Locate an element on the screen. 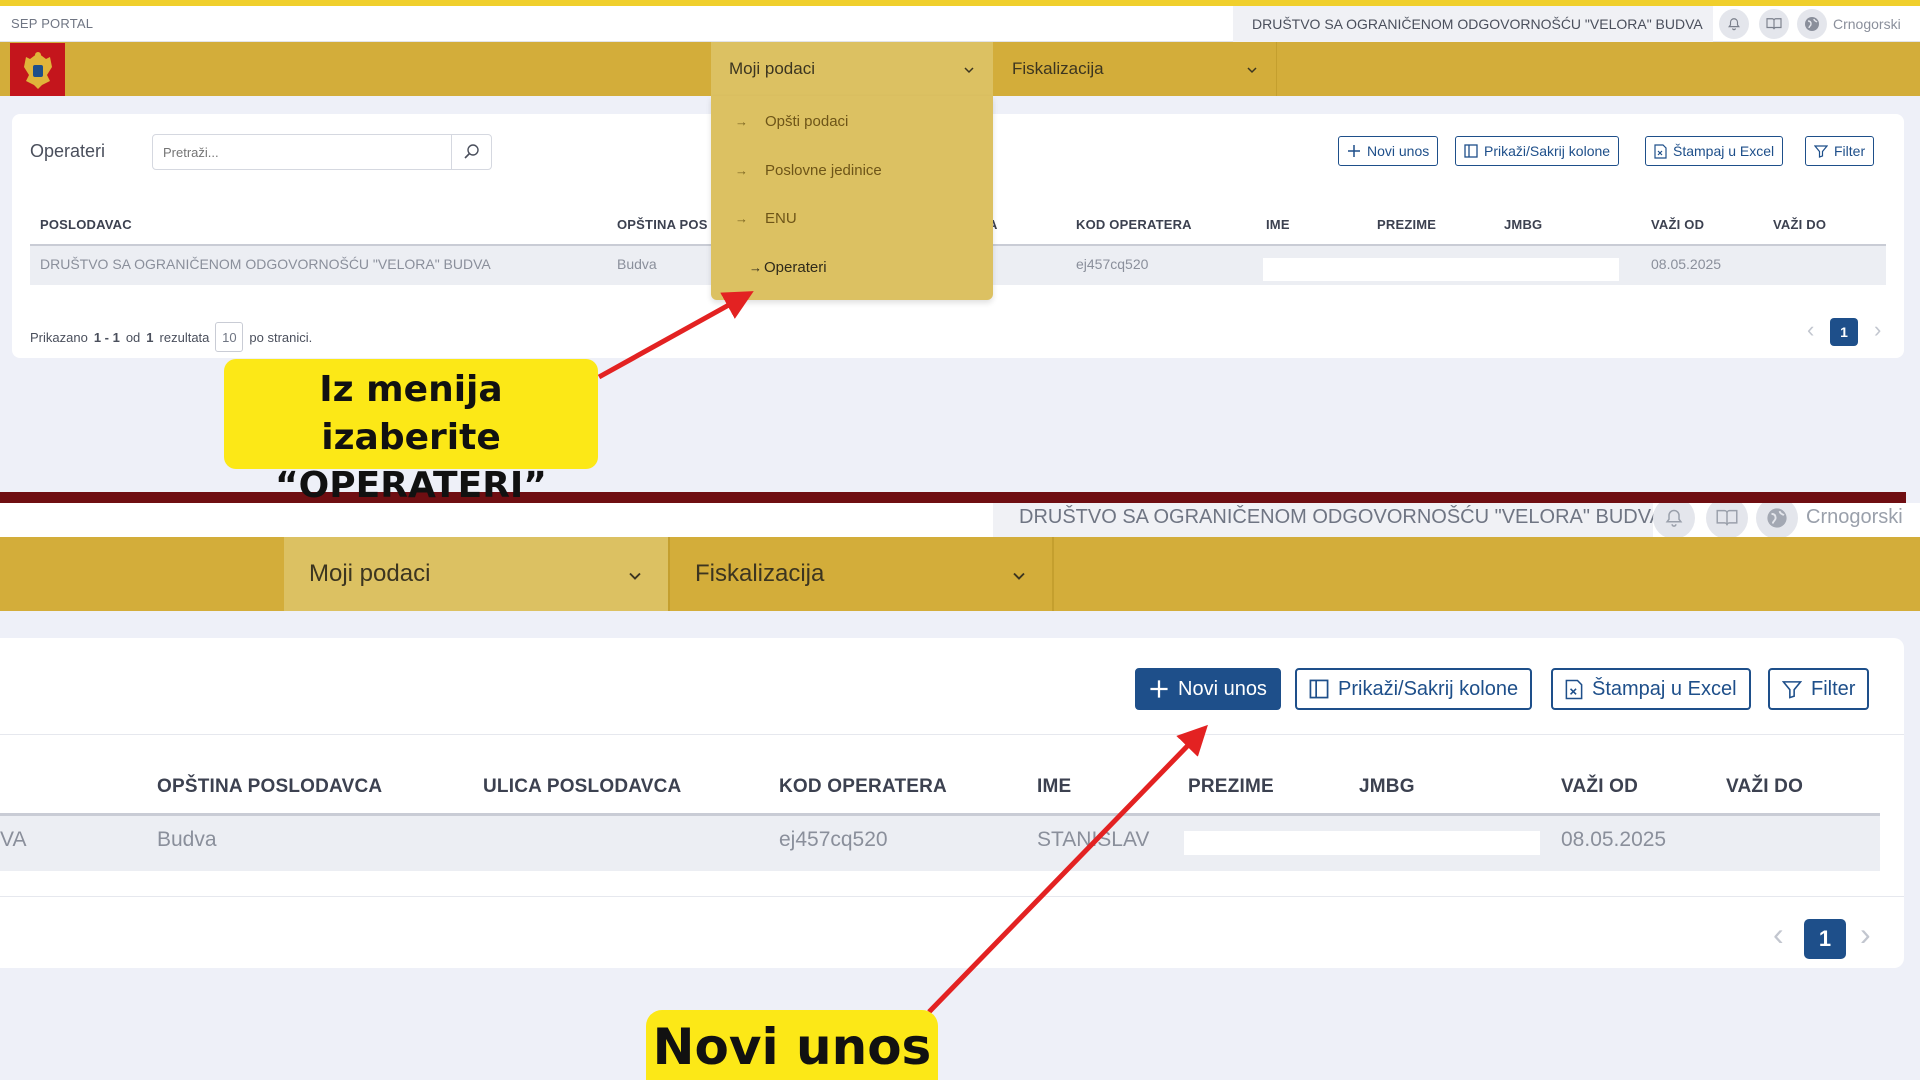 The image size is (1920, 1080). excel-file-icon is located at coordinates (1574, 689).